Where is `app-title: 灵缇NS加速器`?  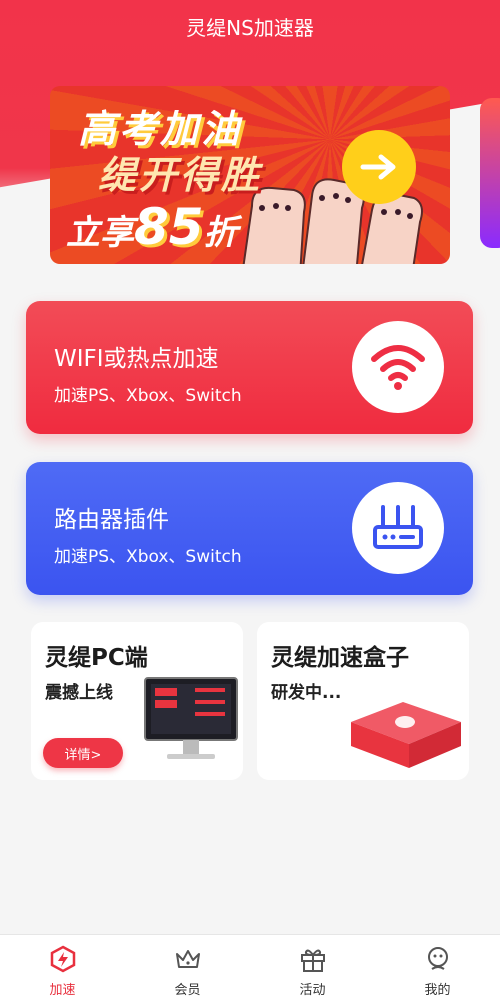 app-title: 灵缇NS加速器 is located at coordinates (250, 28).